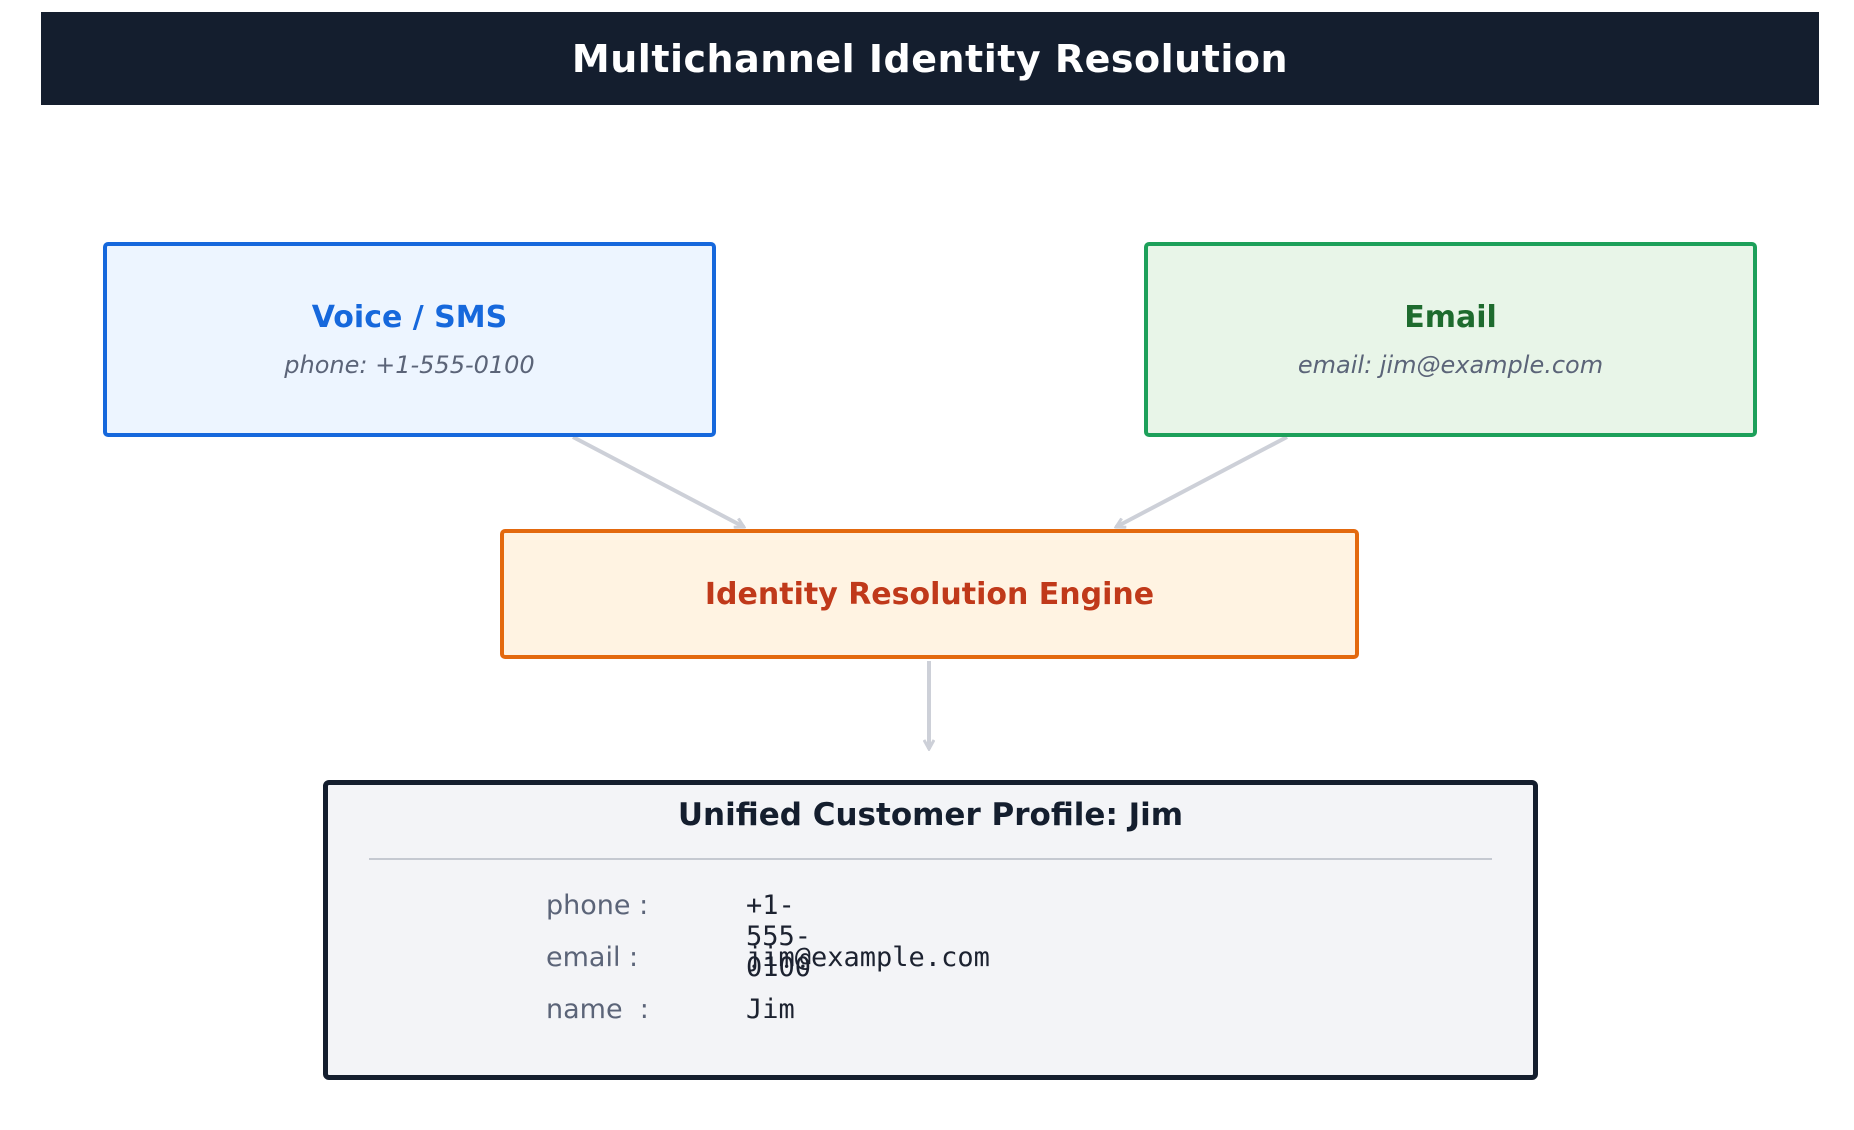 The image size is (1854, 1130). Describe the element at coordinates (930, 859) in the screenshot. I see `profile-divider` at that location.